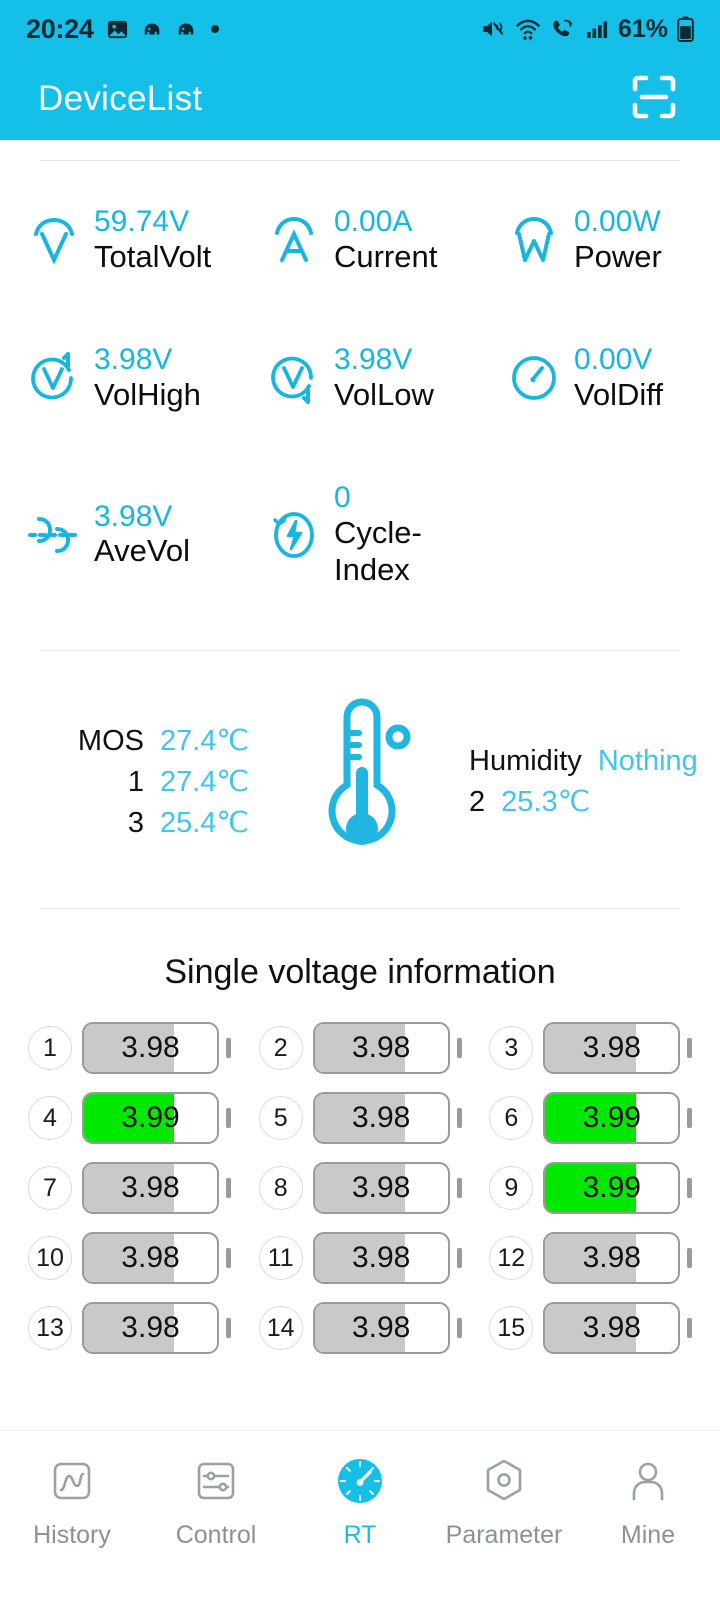 Image resolution: width=720 pixels, height=1600 pixels. What do you see at coordinates (360, 1535) in the screenshot?
I see `tab-label: RT` at bounding box center [360, 1535].